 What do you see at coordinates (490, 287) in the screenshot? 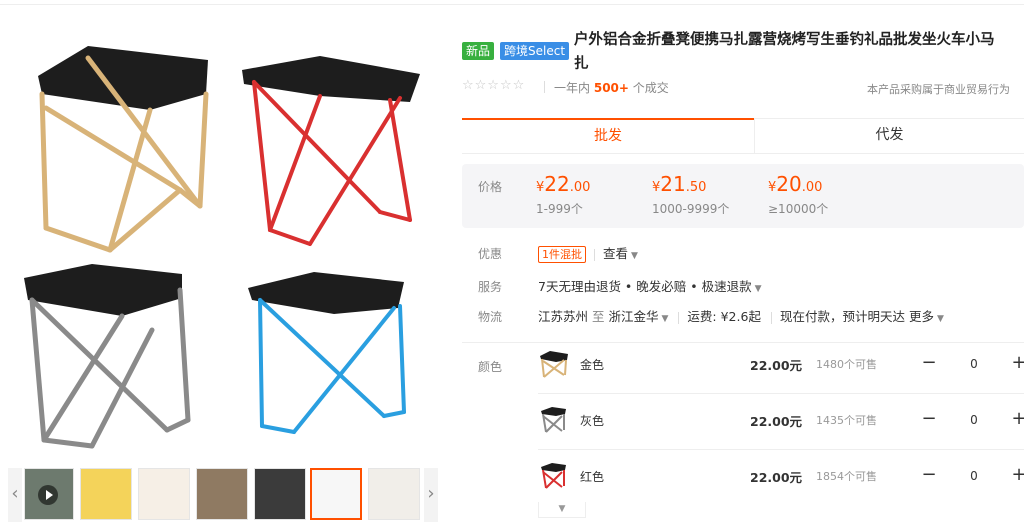
I see `service-label: 服务` at bounding box center [490, 287].